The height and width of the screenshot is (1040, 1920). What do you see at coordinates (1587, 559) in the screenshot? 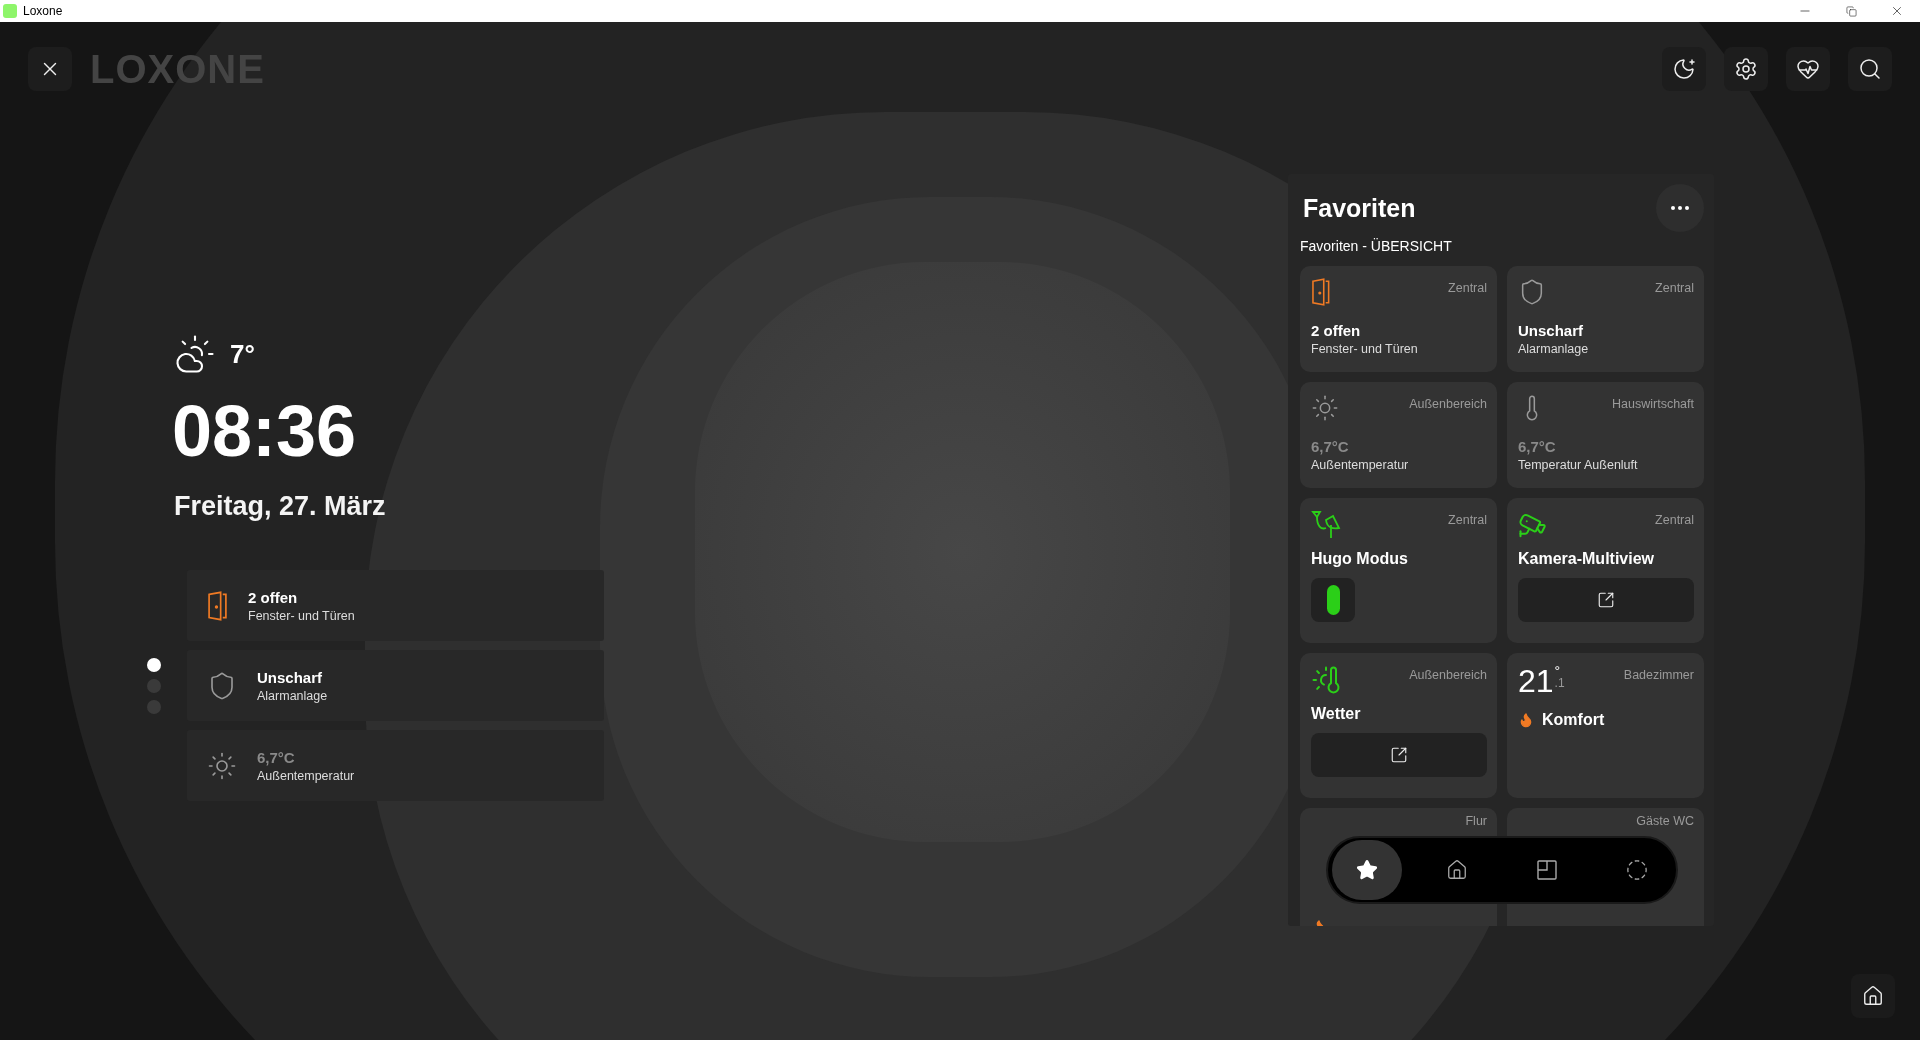
I see `tile-title: Kamera-Multiview` at bounding box center [1587, 559].